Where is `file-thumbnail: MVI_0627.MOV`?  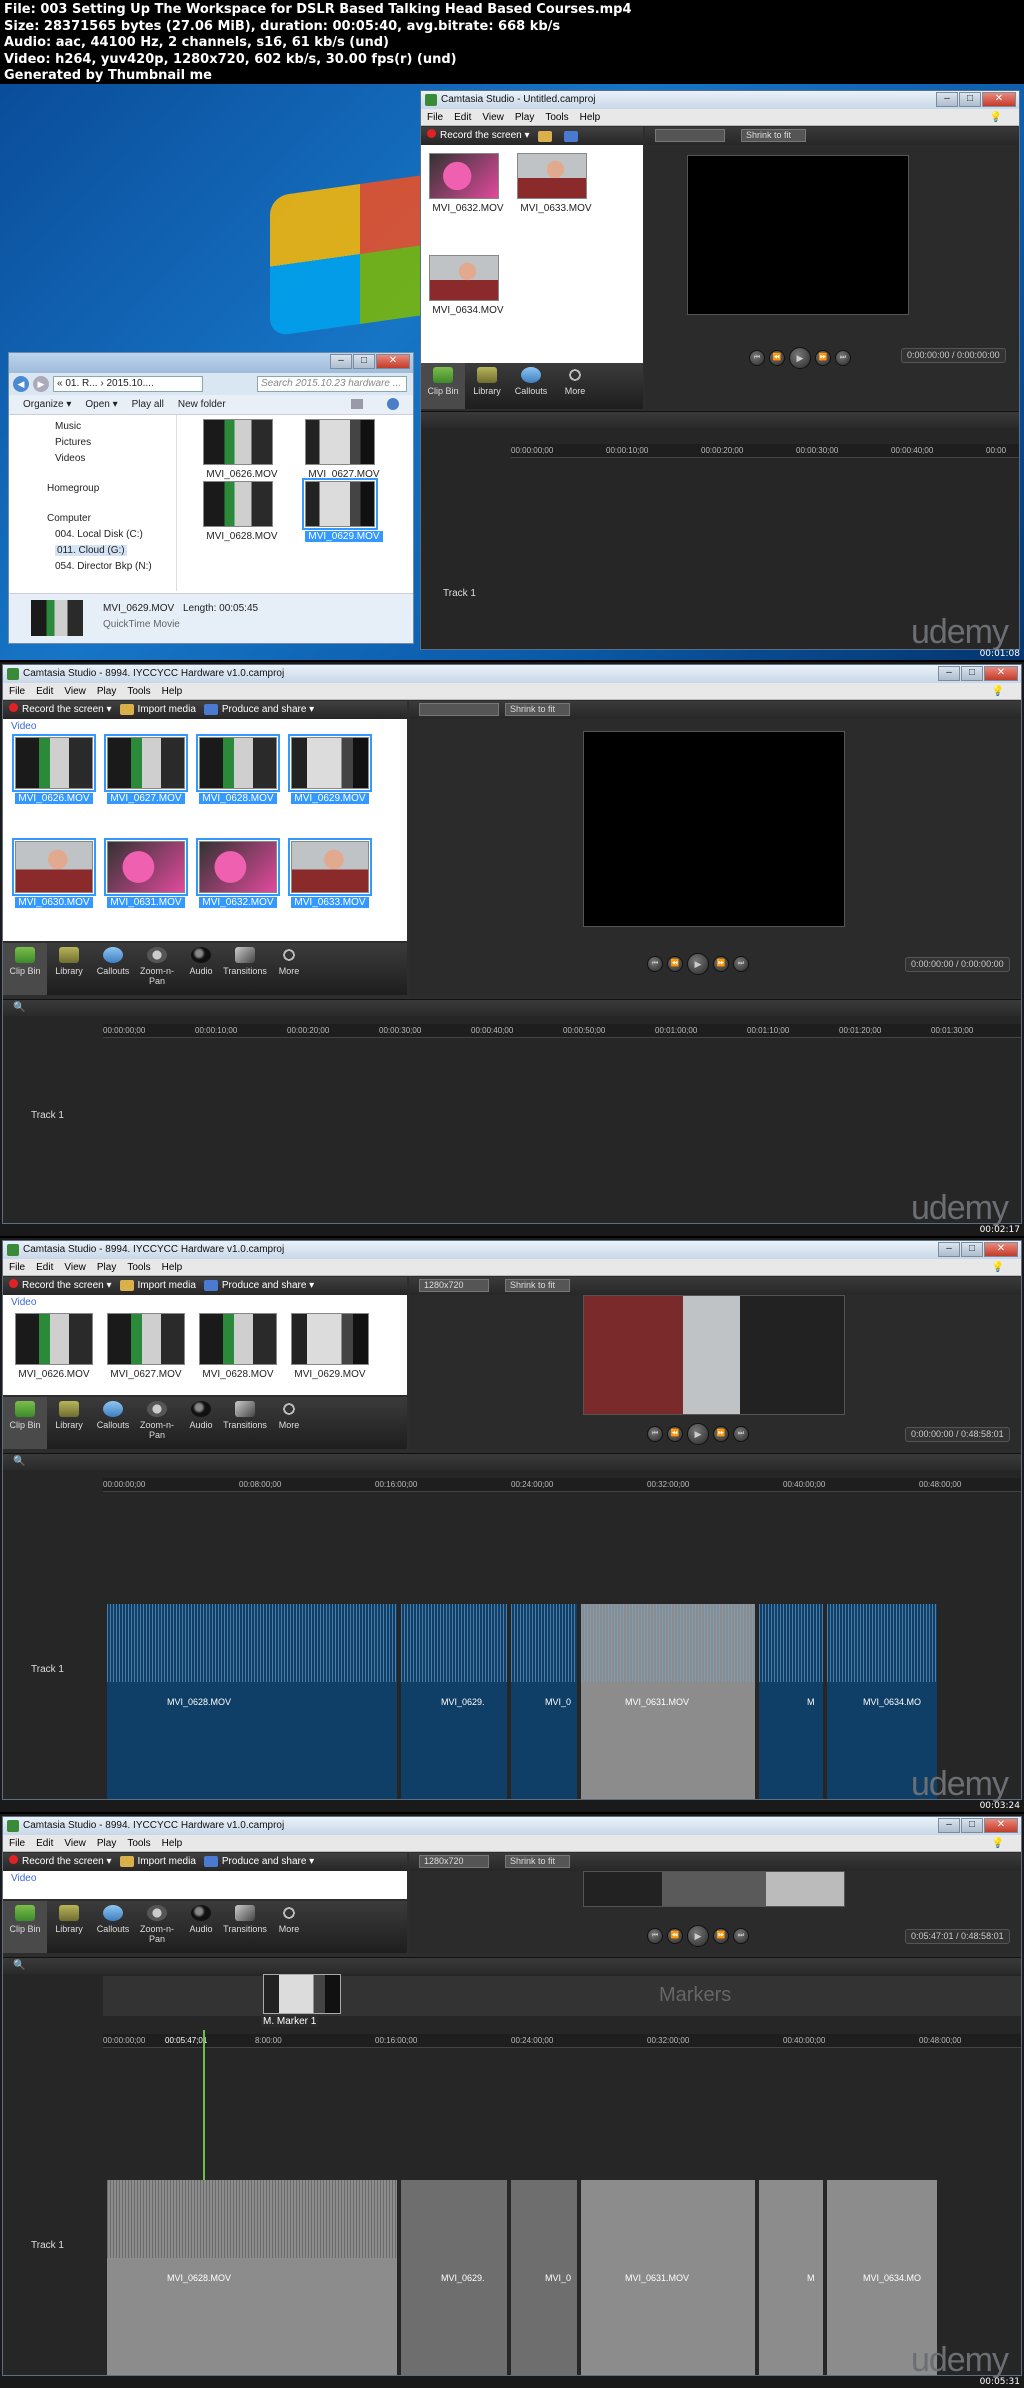
file-thumbnail: MVI_0627.MOV is located at coordinates (344, 449).